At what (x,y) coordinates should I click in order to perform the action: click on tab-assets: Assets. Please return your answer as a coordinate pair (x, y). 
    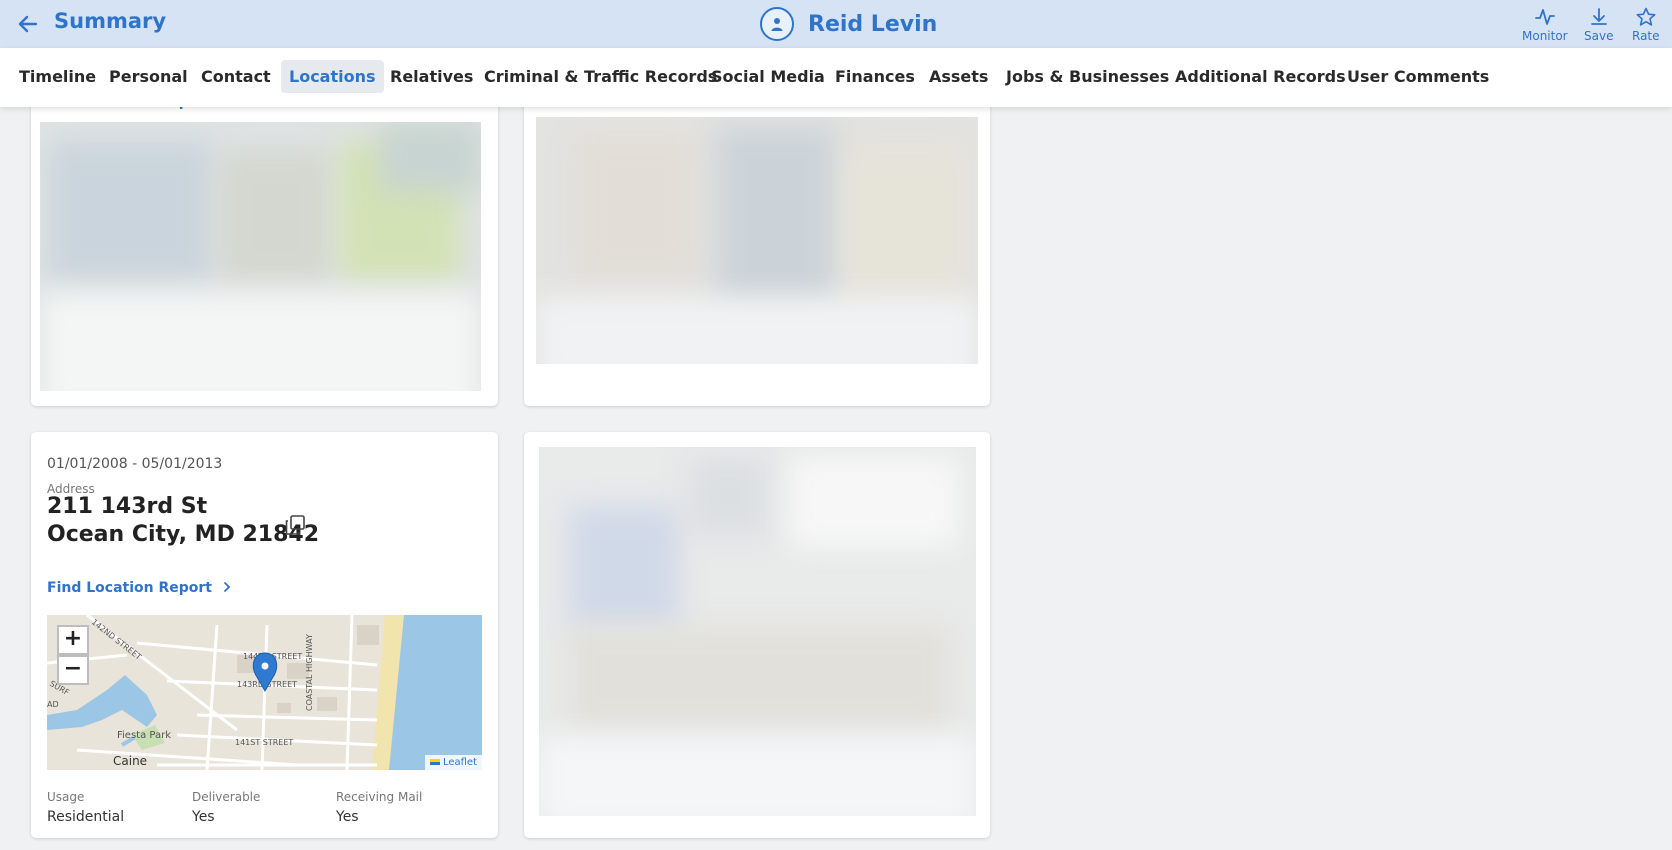
    Looking at the image, I should click on (958, 76).